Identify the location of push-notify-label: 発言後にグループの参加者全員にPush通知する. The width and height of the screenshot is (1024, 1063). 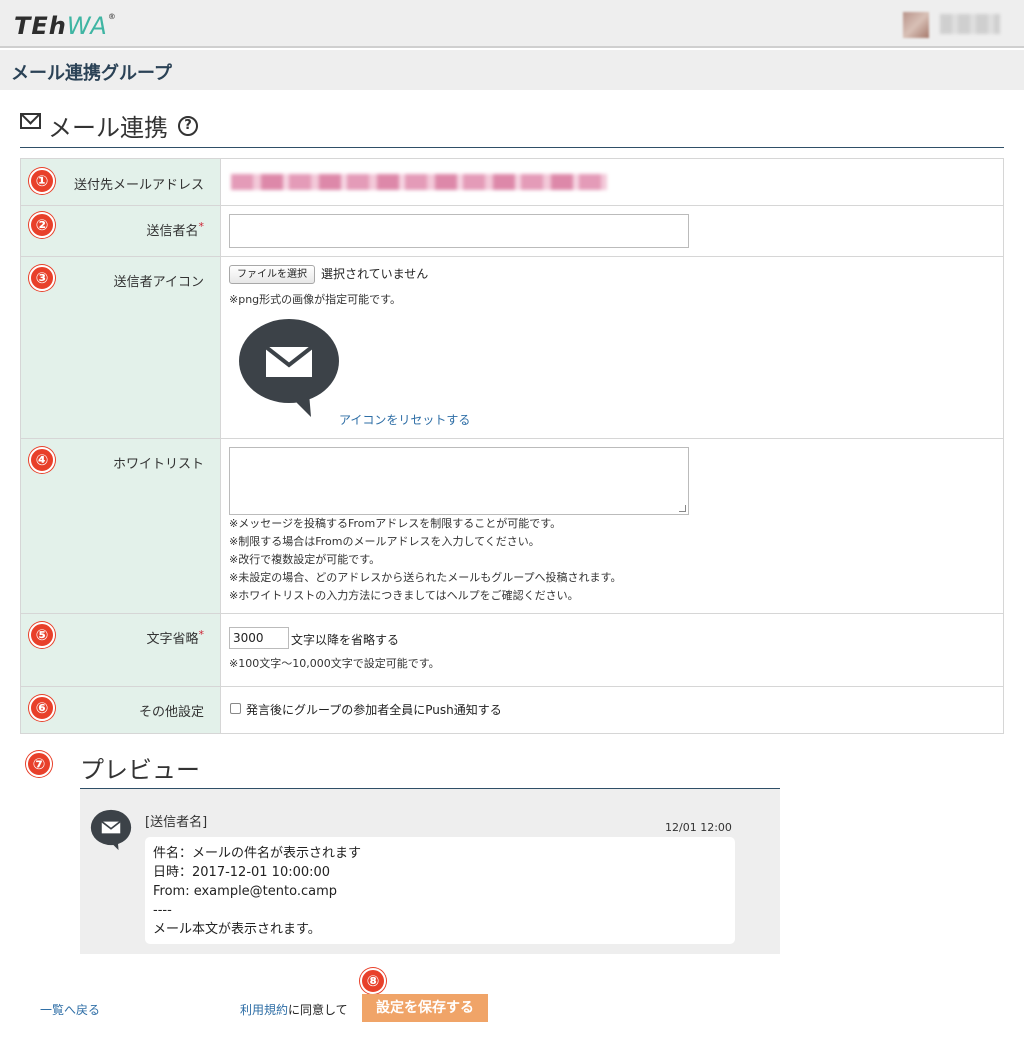
(374, 709).